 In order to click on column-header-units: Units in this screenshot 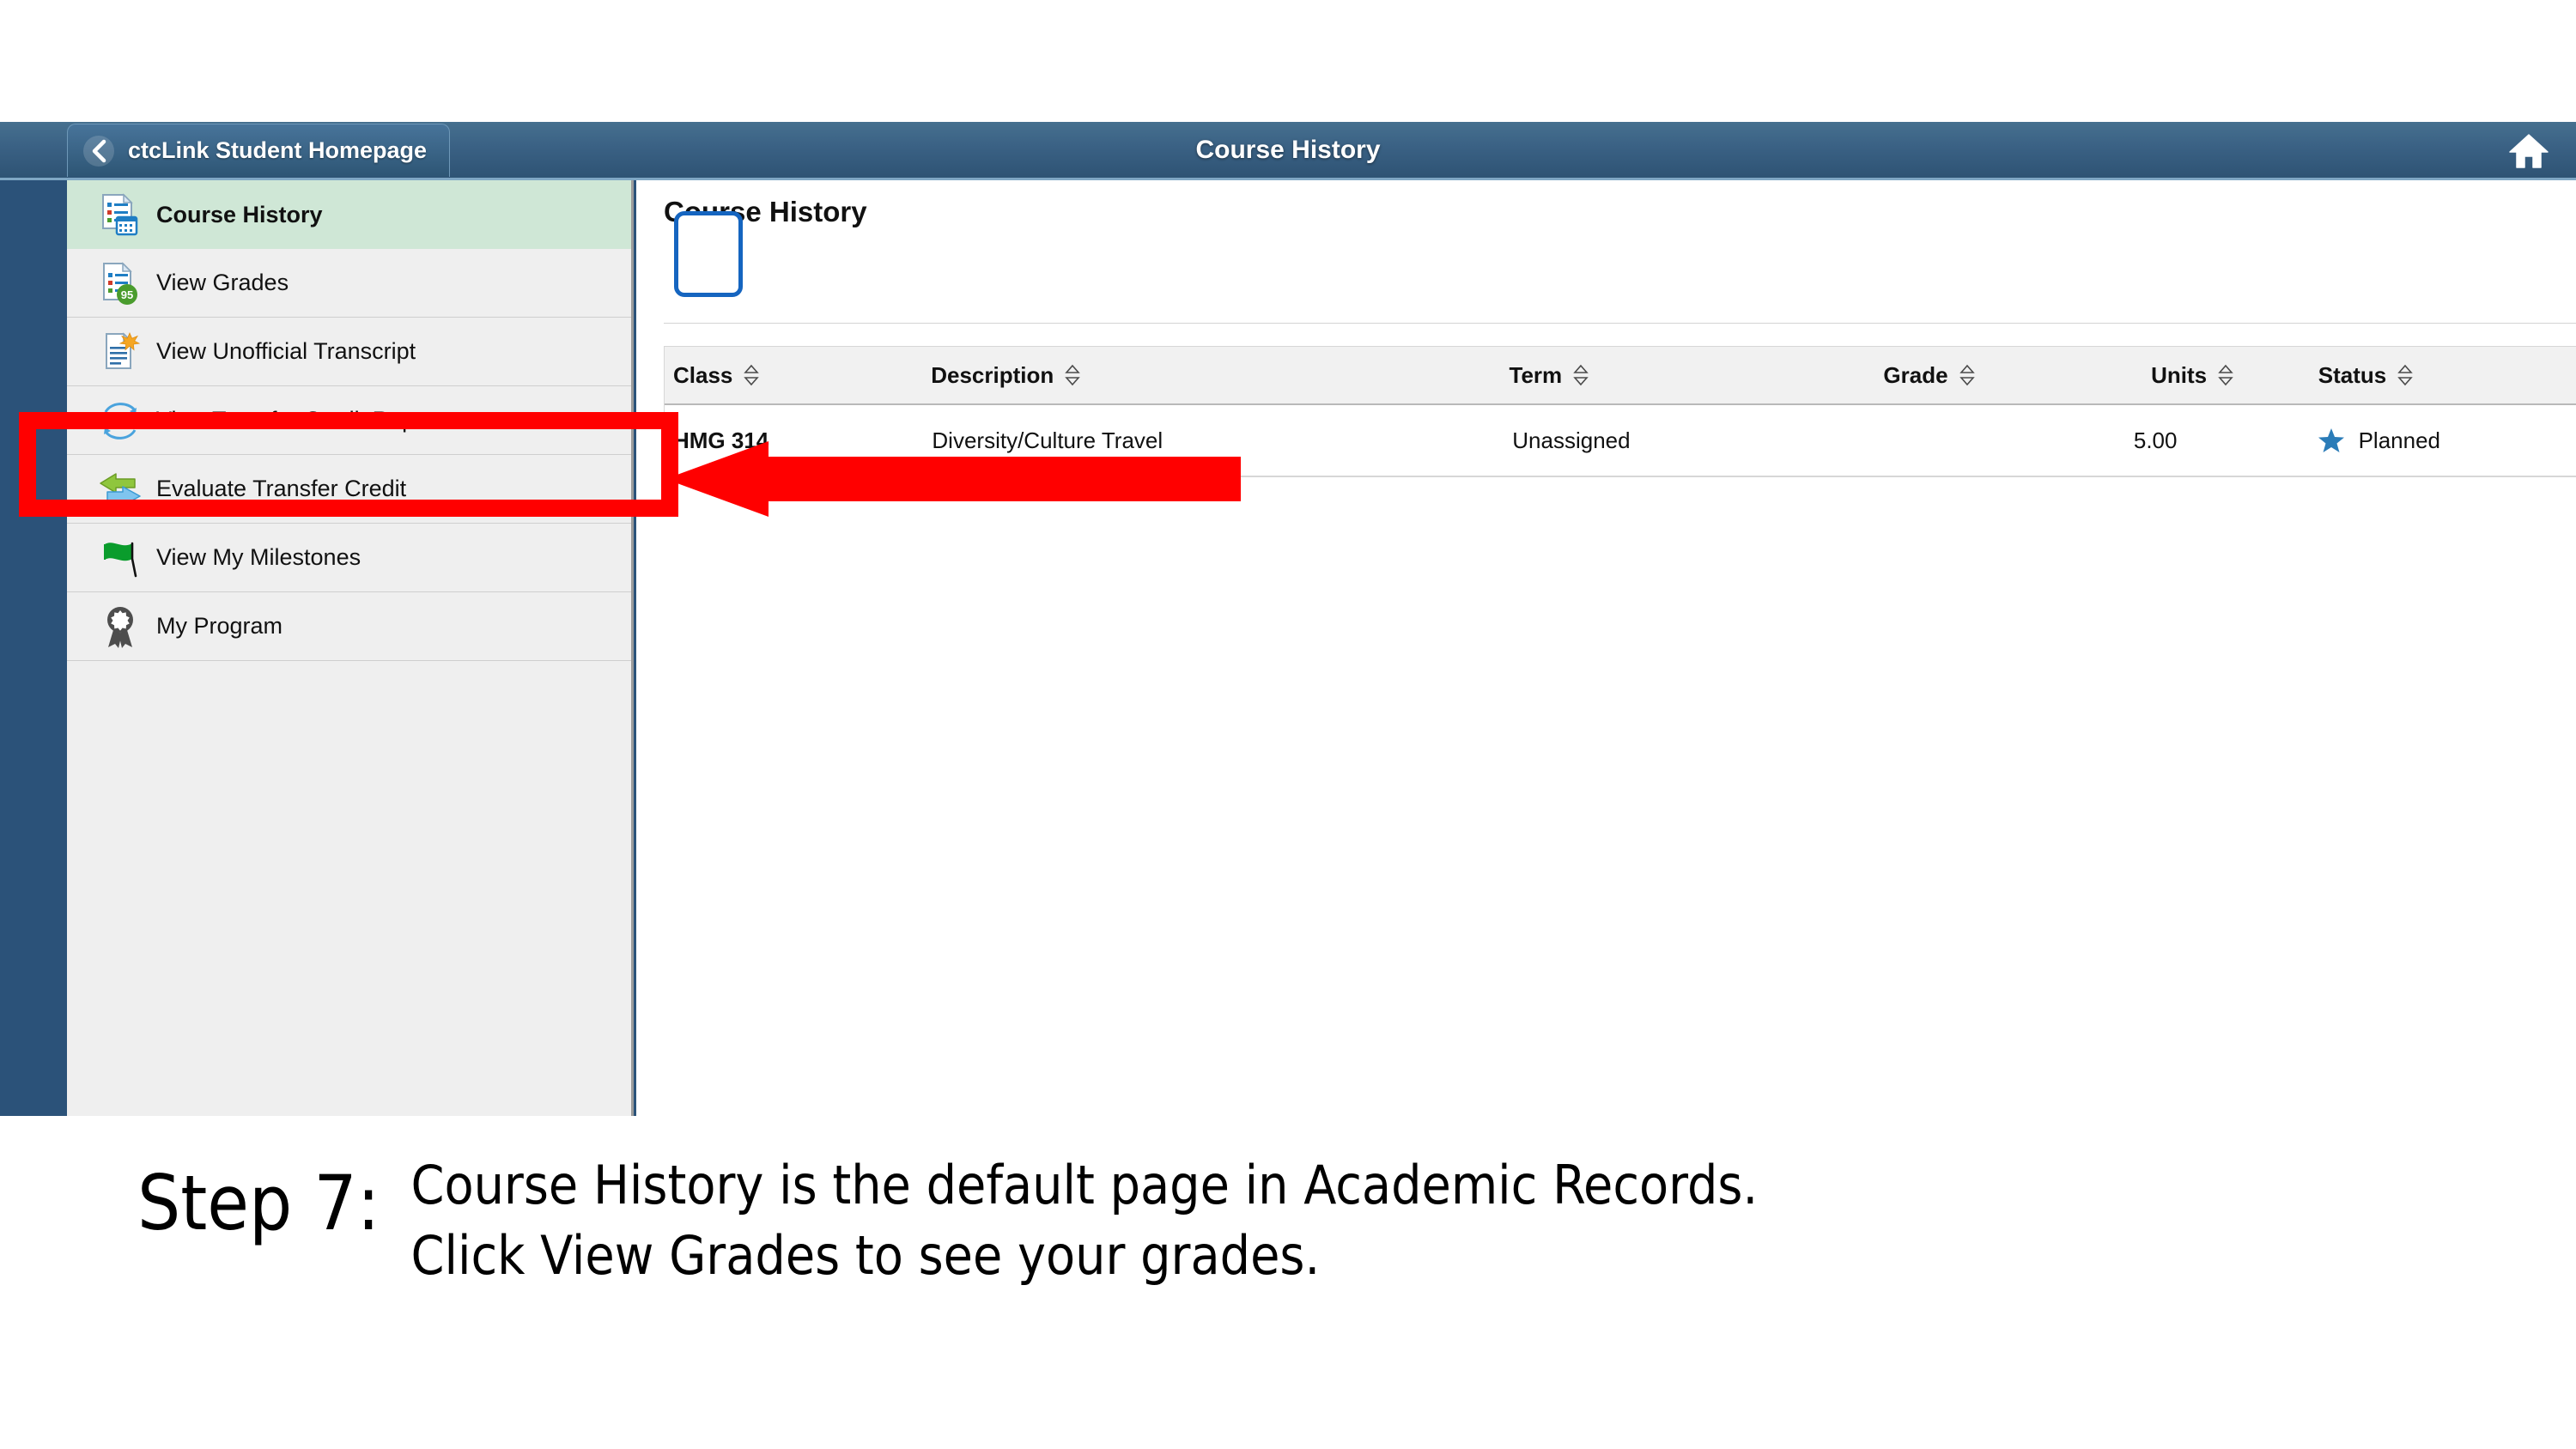, I will do `click(2197, 375)`.